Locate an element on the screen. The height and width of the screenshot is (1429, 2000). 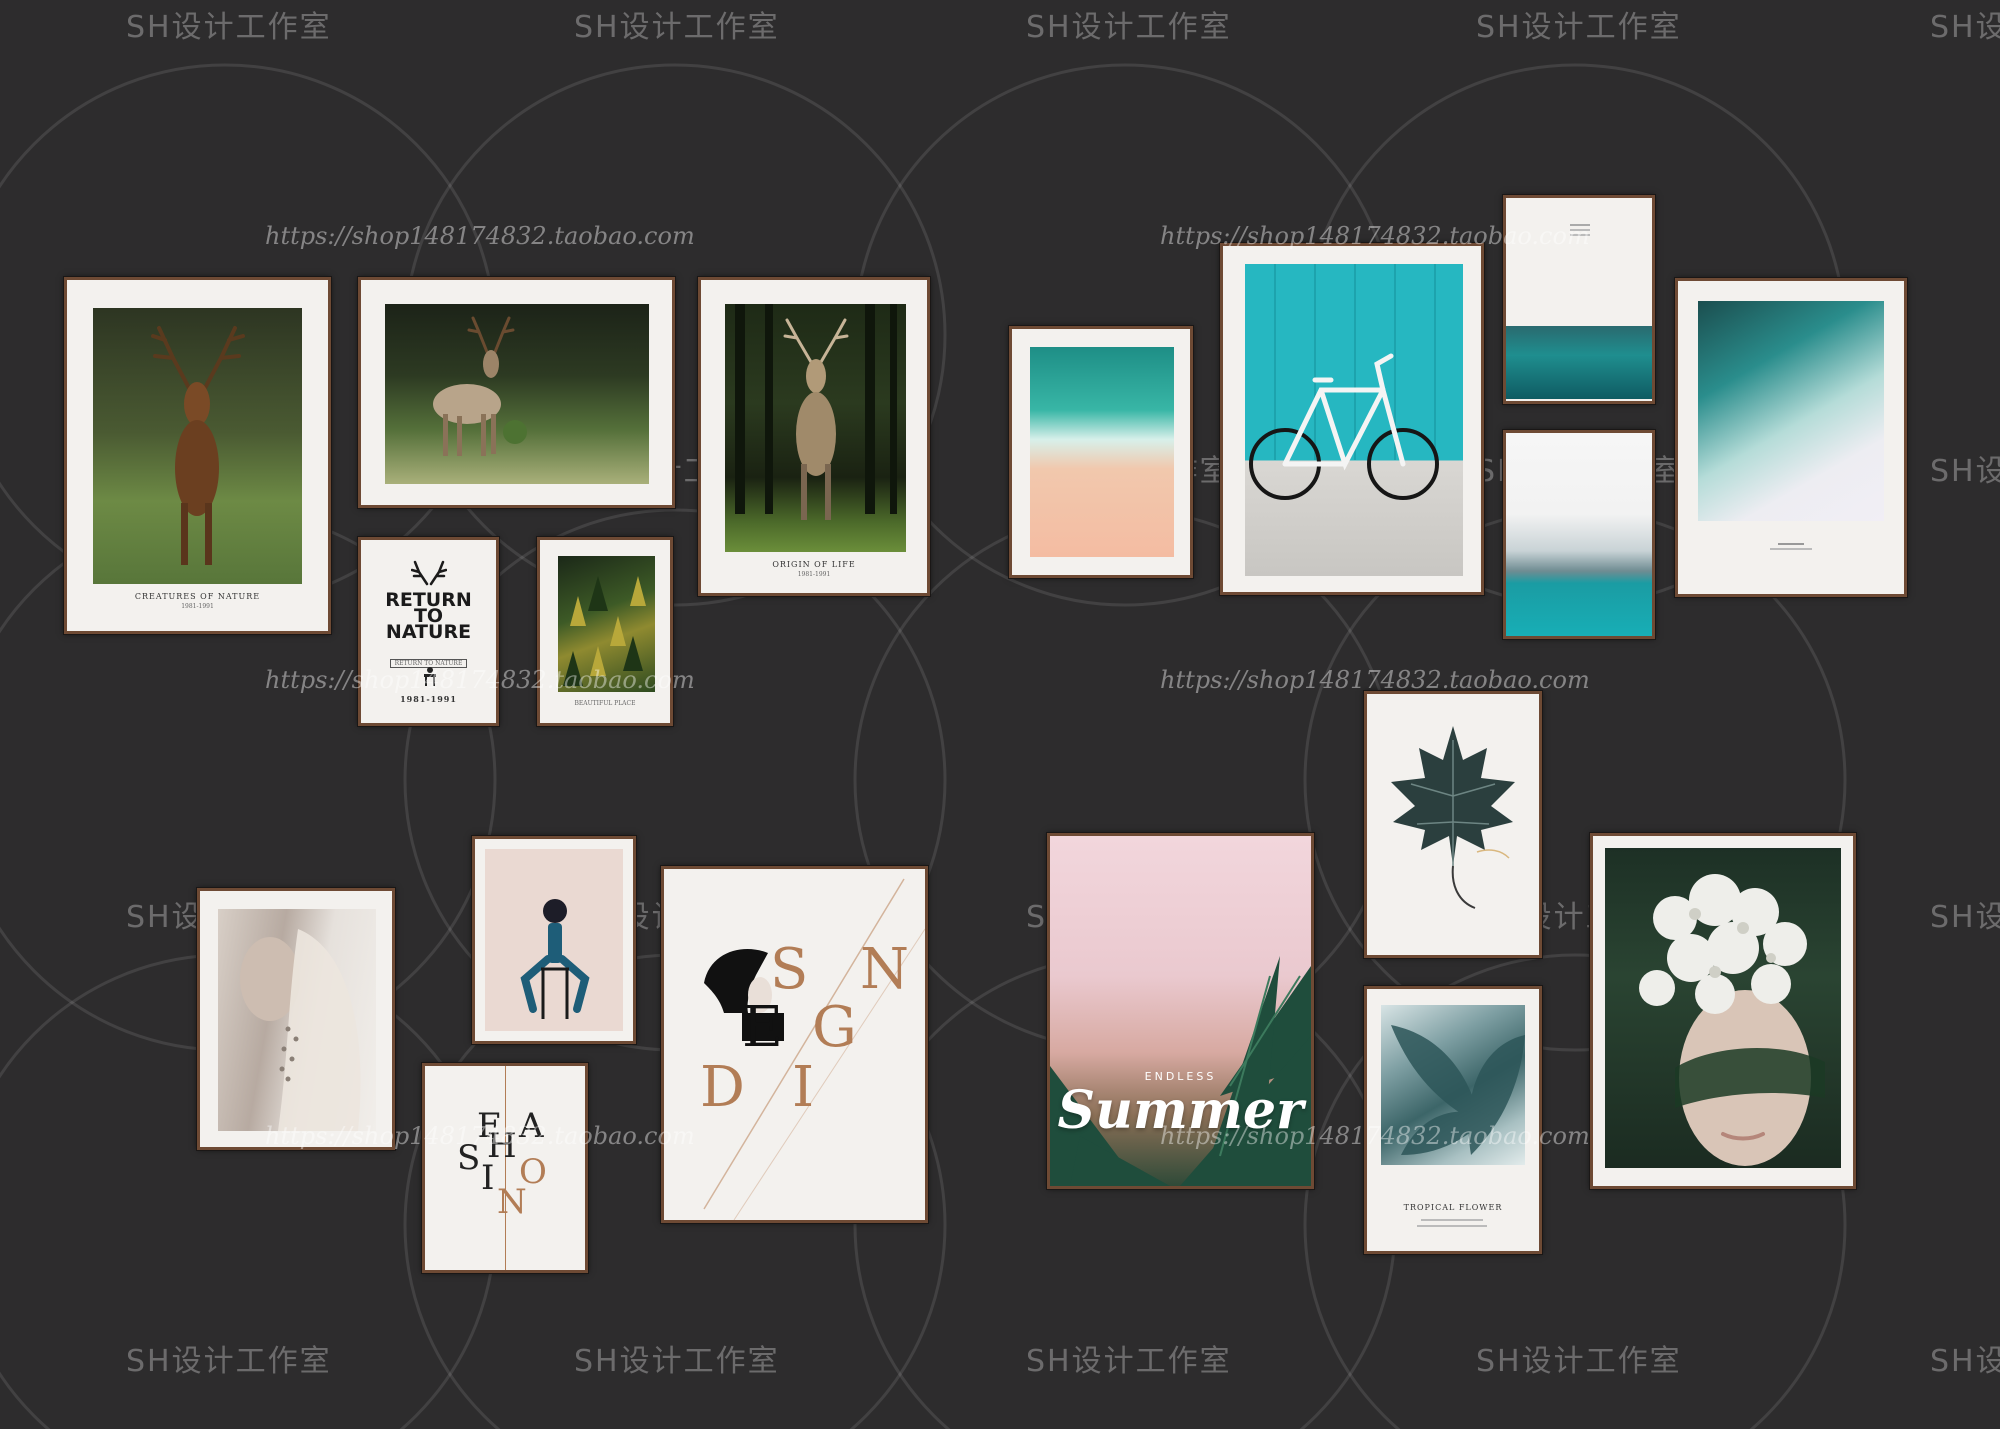
bicycle-photo is located at coordinates (1354, 420).